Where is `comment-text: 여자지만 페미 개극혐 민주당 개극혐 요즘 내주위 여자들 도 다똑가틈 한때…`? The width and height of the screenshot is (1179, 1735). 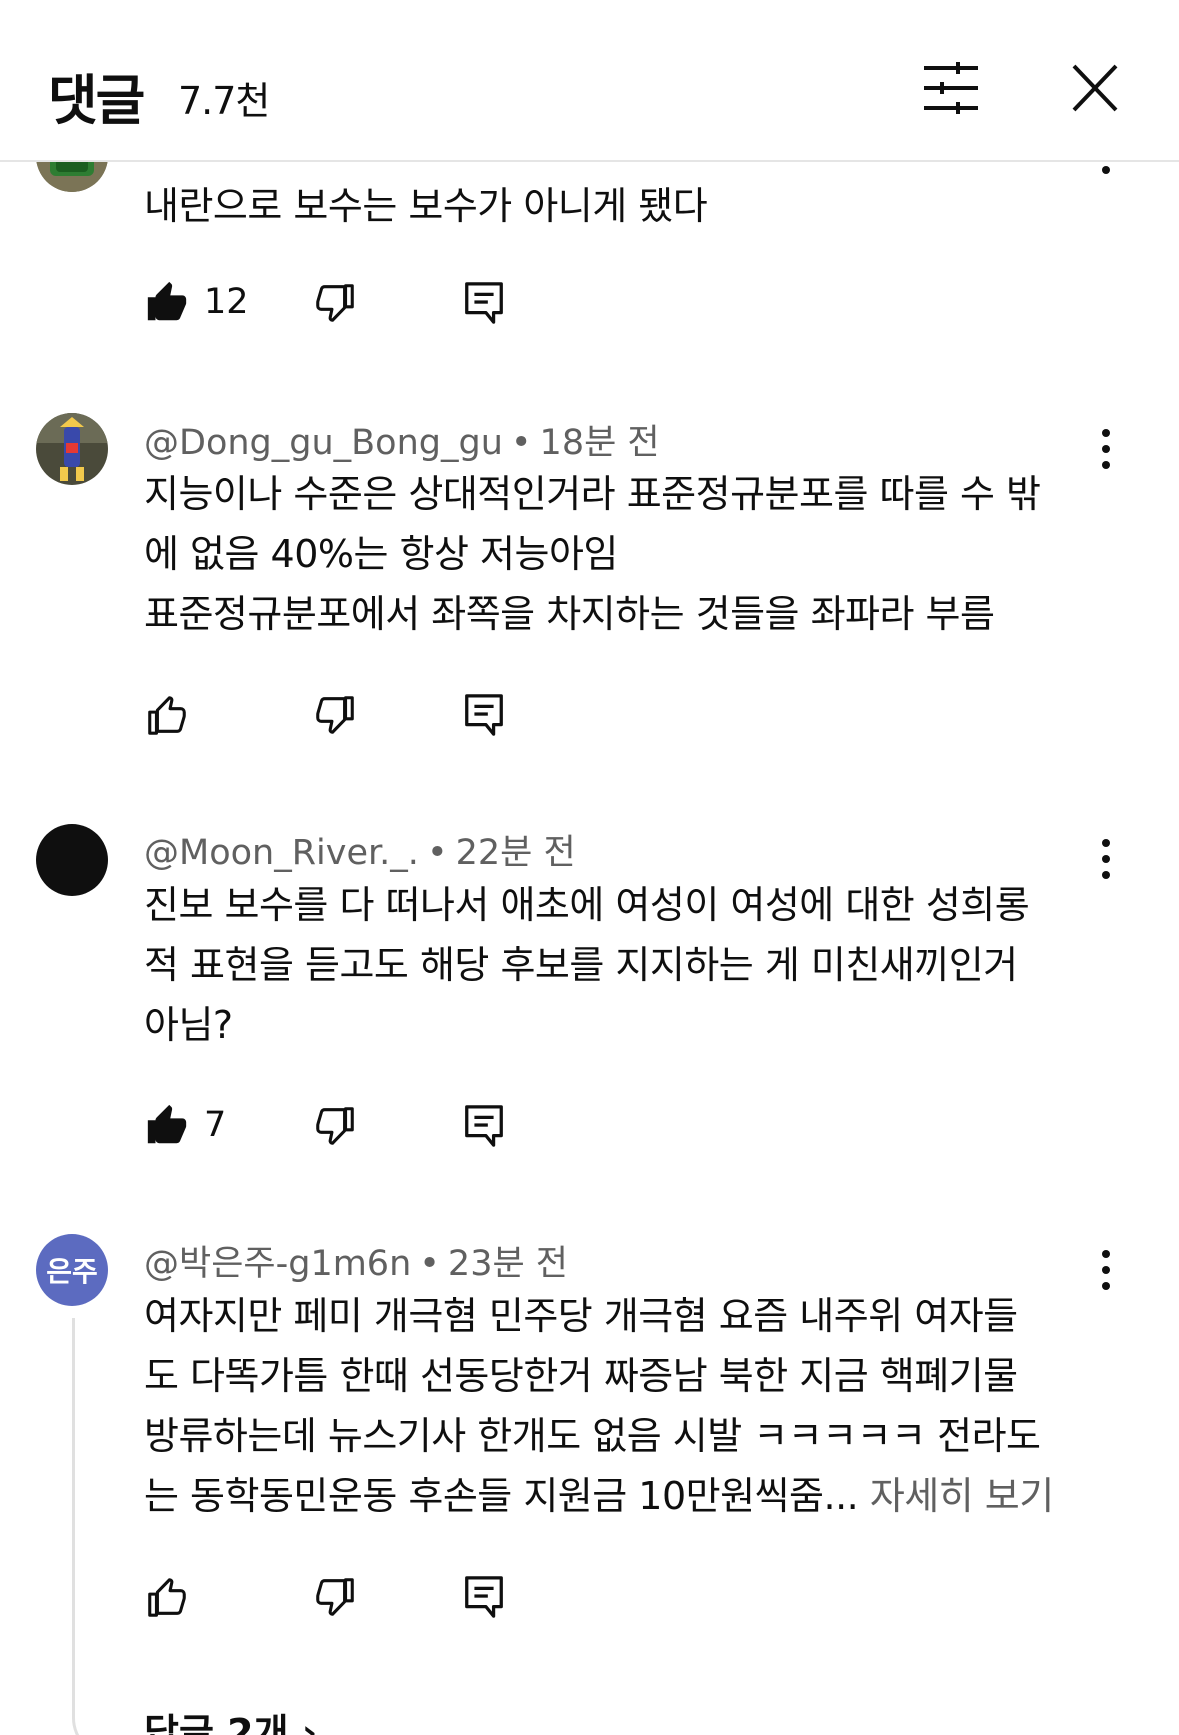
comment-text: 여자지만 페미 개극혐 민주당 개극혐 요즘 내주위 여자들 도 다똑가틈 한때… is located at coordinates (599, 1406).